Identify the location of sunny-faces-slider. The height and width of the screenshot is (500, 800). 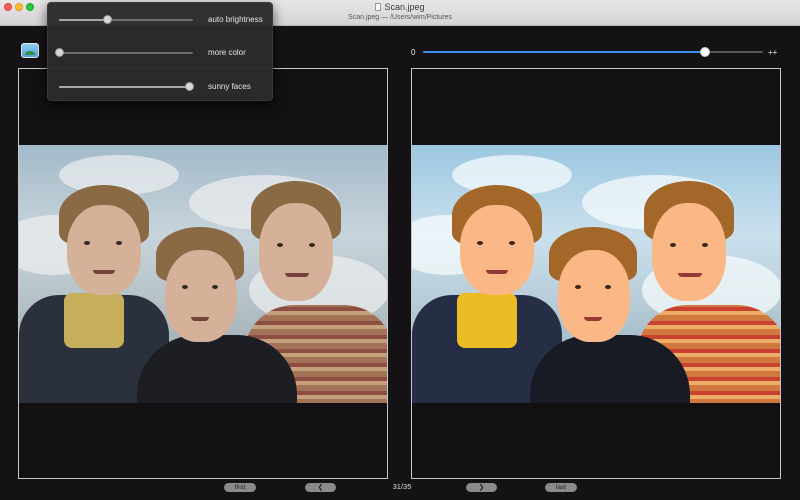
(126, 86).